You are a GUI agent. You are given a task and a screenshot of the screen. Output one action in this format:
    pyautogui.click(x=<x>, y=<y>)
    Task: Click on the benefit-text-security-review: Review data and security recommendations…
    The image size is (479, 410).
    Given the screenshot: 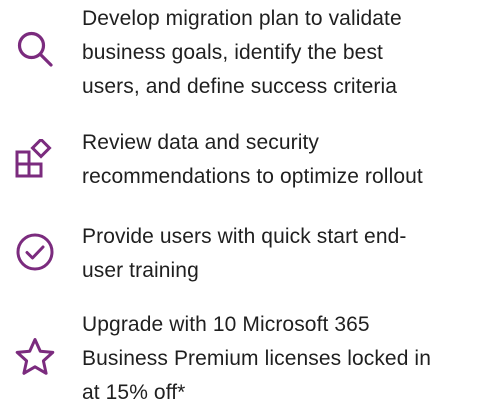 What is the action you would take?
    pyautogui.click(x=252, y=159)
    